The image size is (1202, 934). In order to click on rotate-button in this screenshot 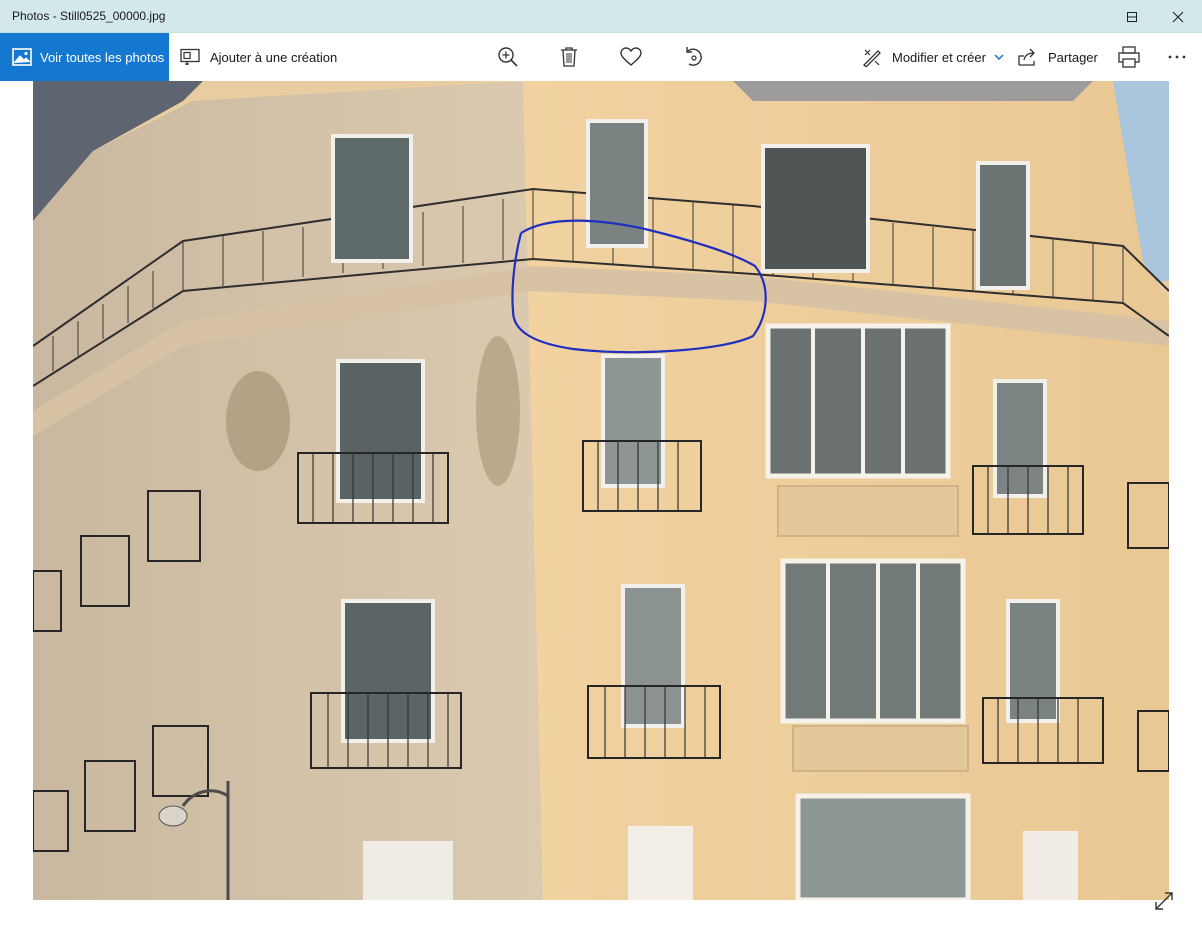, I will do `click(694, 57)`.